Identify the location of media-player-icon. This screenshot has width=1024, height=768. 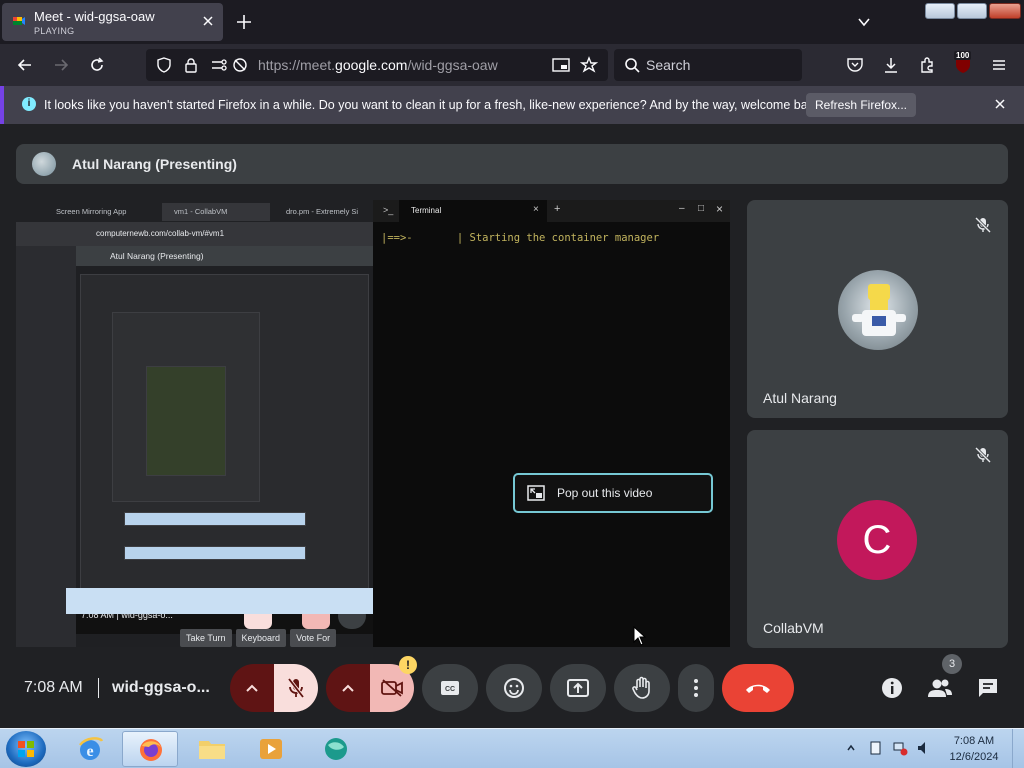
(271, 749).